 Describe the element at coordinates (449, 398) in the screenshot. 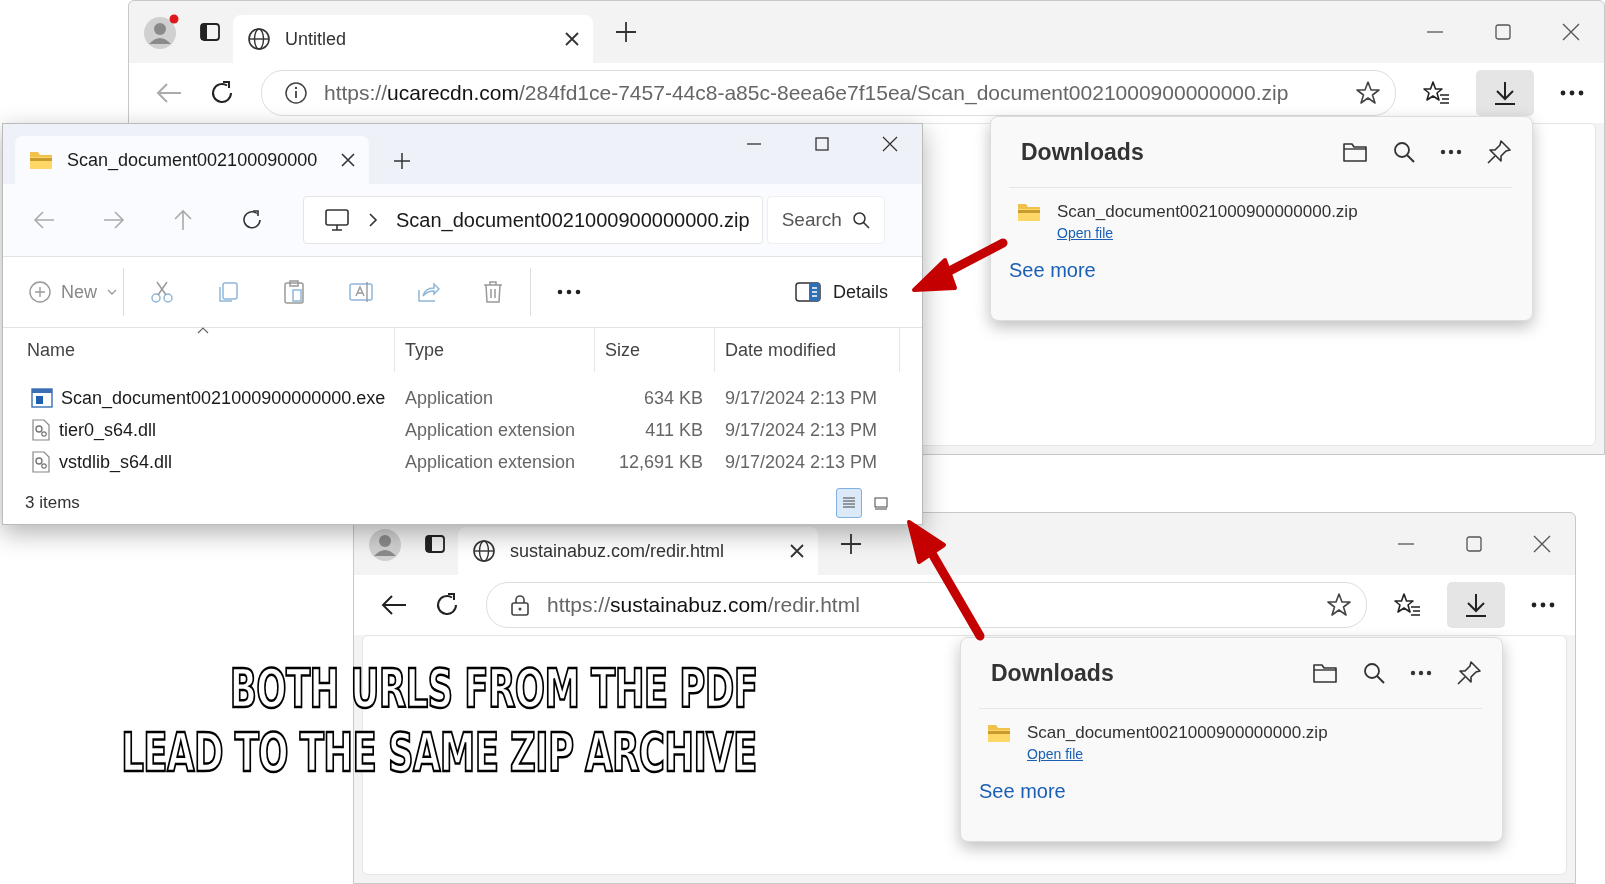

I see `type-cell-text: Application` at that location.